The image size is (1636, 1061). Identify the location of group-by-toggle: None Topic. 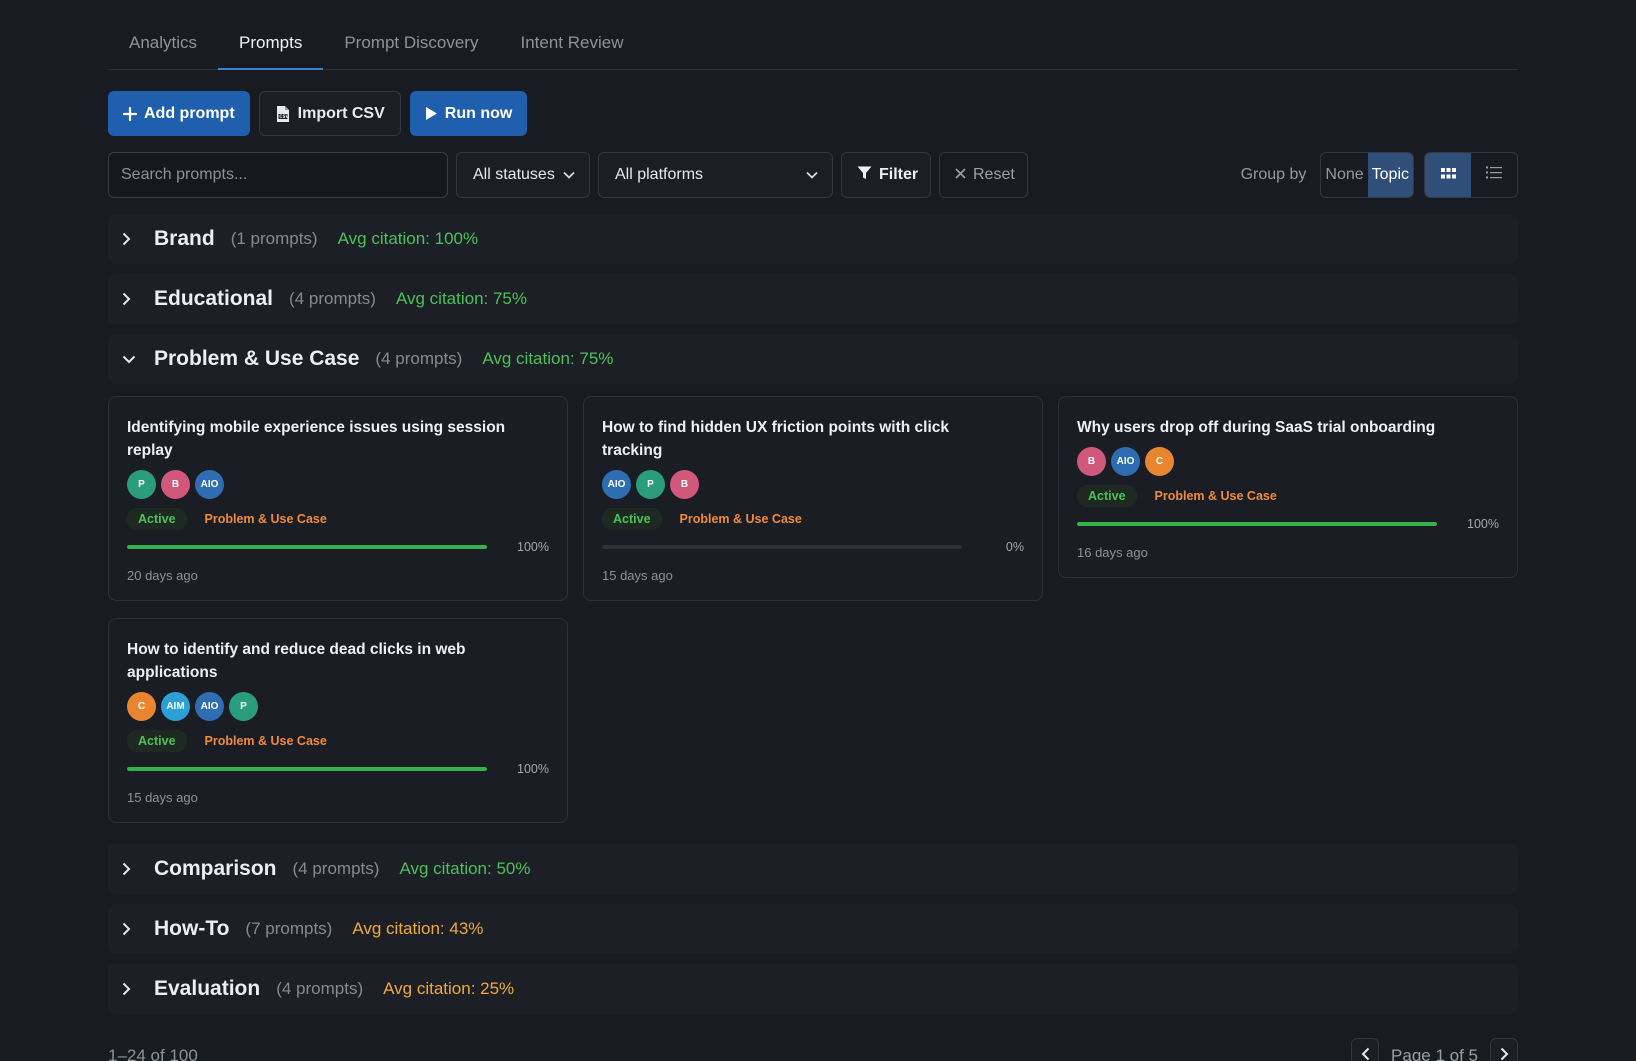
(1367, 175).